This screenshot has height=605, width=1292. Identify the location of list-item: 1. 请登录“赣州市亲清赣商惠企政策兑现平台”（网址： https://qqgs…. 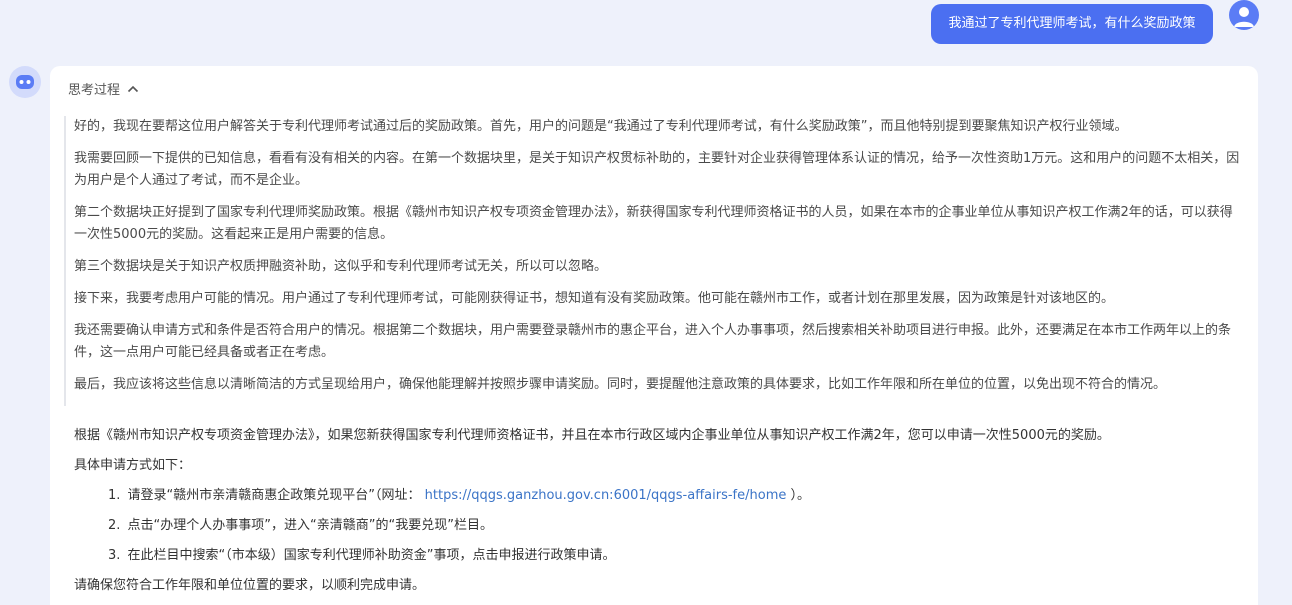
(676, 496).